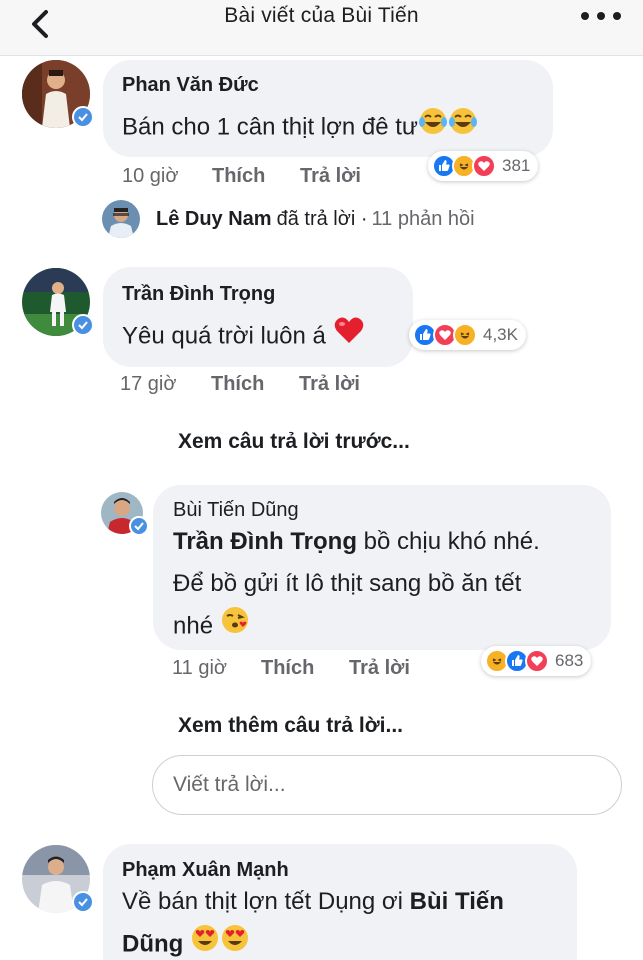 This screenshot has width=643, height=960. Describe the element at coordinates (423, 218) in the screenshot. I see `reply-count: 11 phản hồi` at that location.